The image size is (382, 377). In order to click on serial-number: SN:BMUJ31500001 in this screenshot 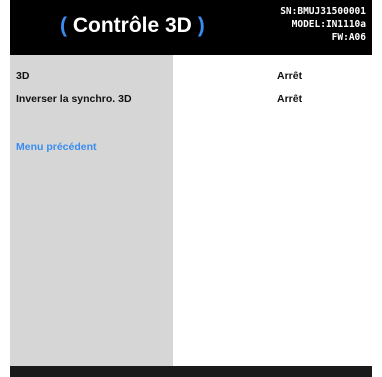, I will do `click(323, 11)`.